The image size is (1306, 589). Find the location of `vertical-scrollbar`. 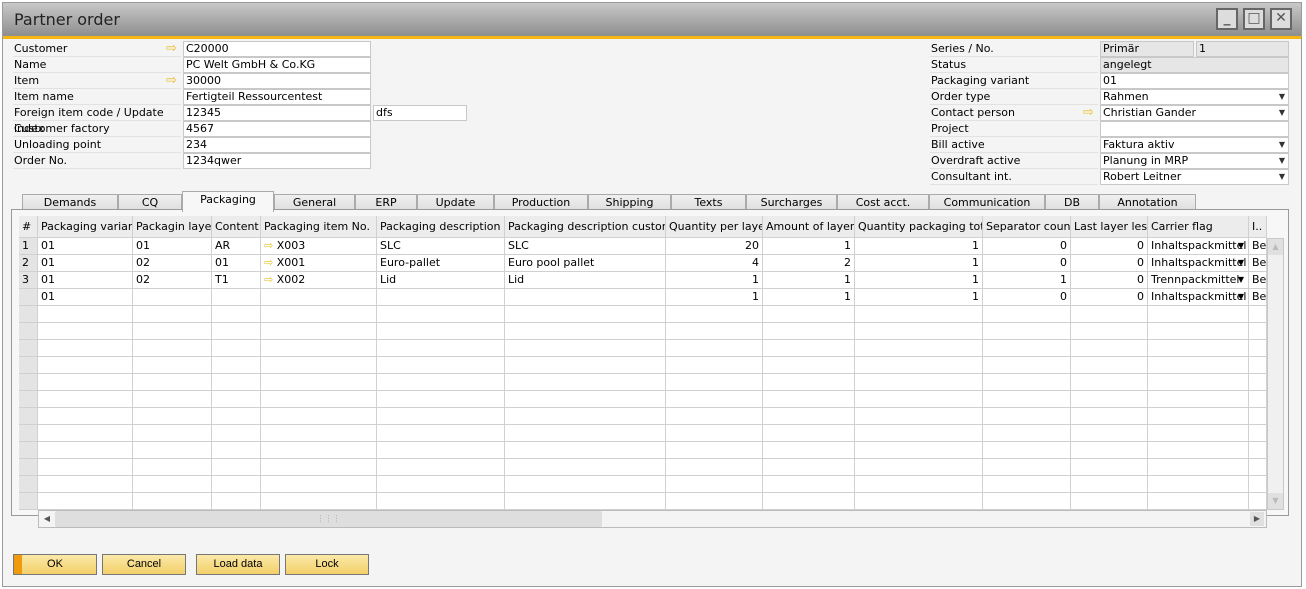

vertical-scrollbar is located at coordinates (1275, 374).